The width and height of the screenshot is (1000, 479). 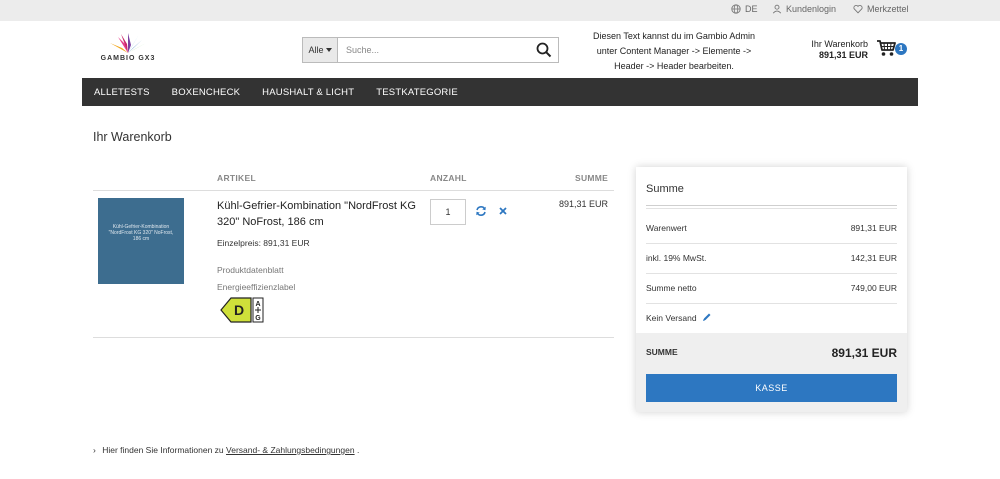 I want to click on header-cart-summary: Ihr Warenkorb 891,31 EUR, so click(x=824, y=50).